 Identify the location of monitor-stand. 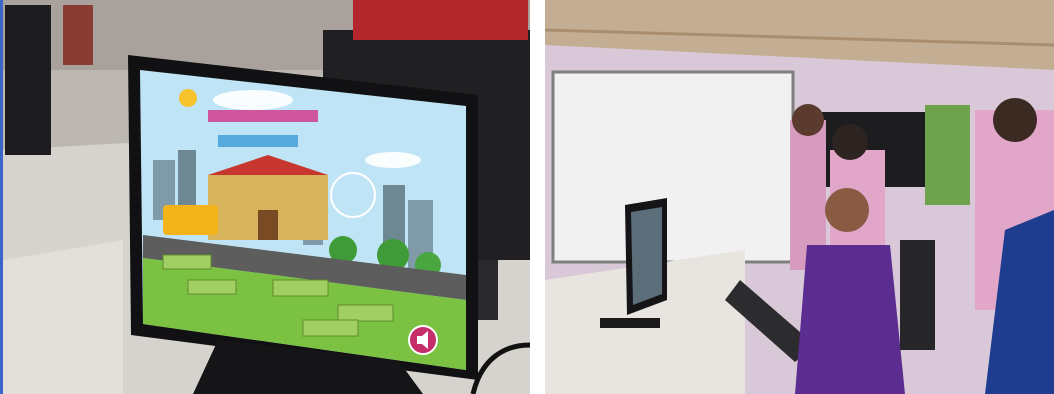
(630, 323).